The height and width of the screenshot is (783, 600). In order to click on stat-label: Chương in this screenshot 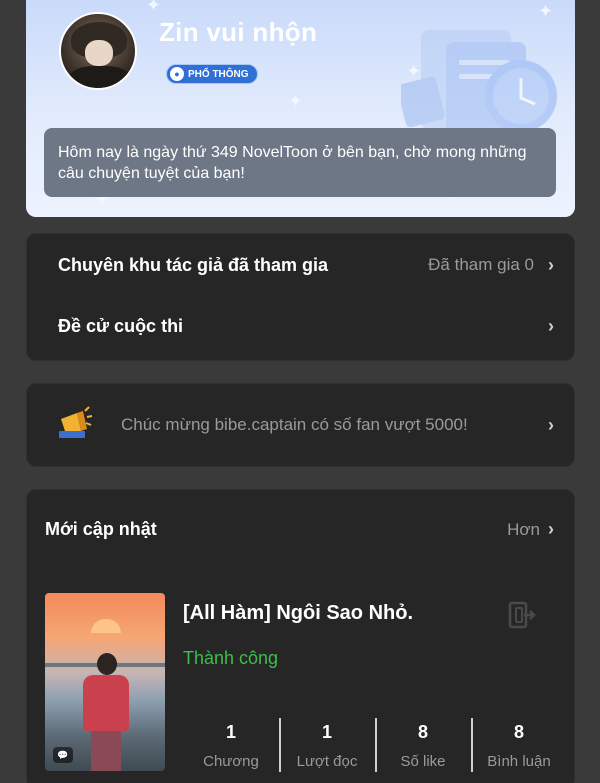, I will do `click(231, 761)`.